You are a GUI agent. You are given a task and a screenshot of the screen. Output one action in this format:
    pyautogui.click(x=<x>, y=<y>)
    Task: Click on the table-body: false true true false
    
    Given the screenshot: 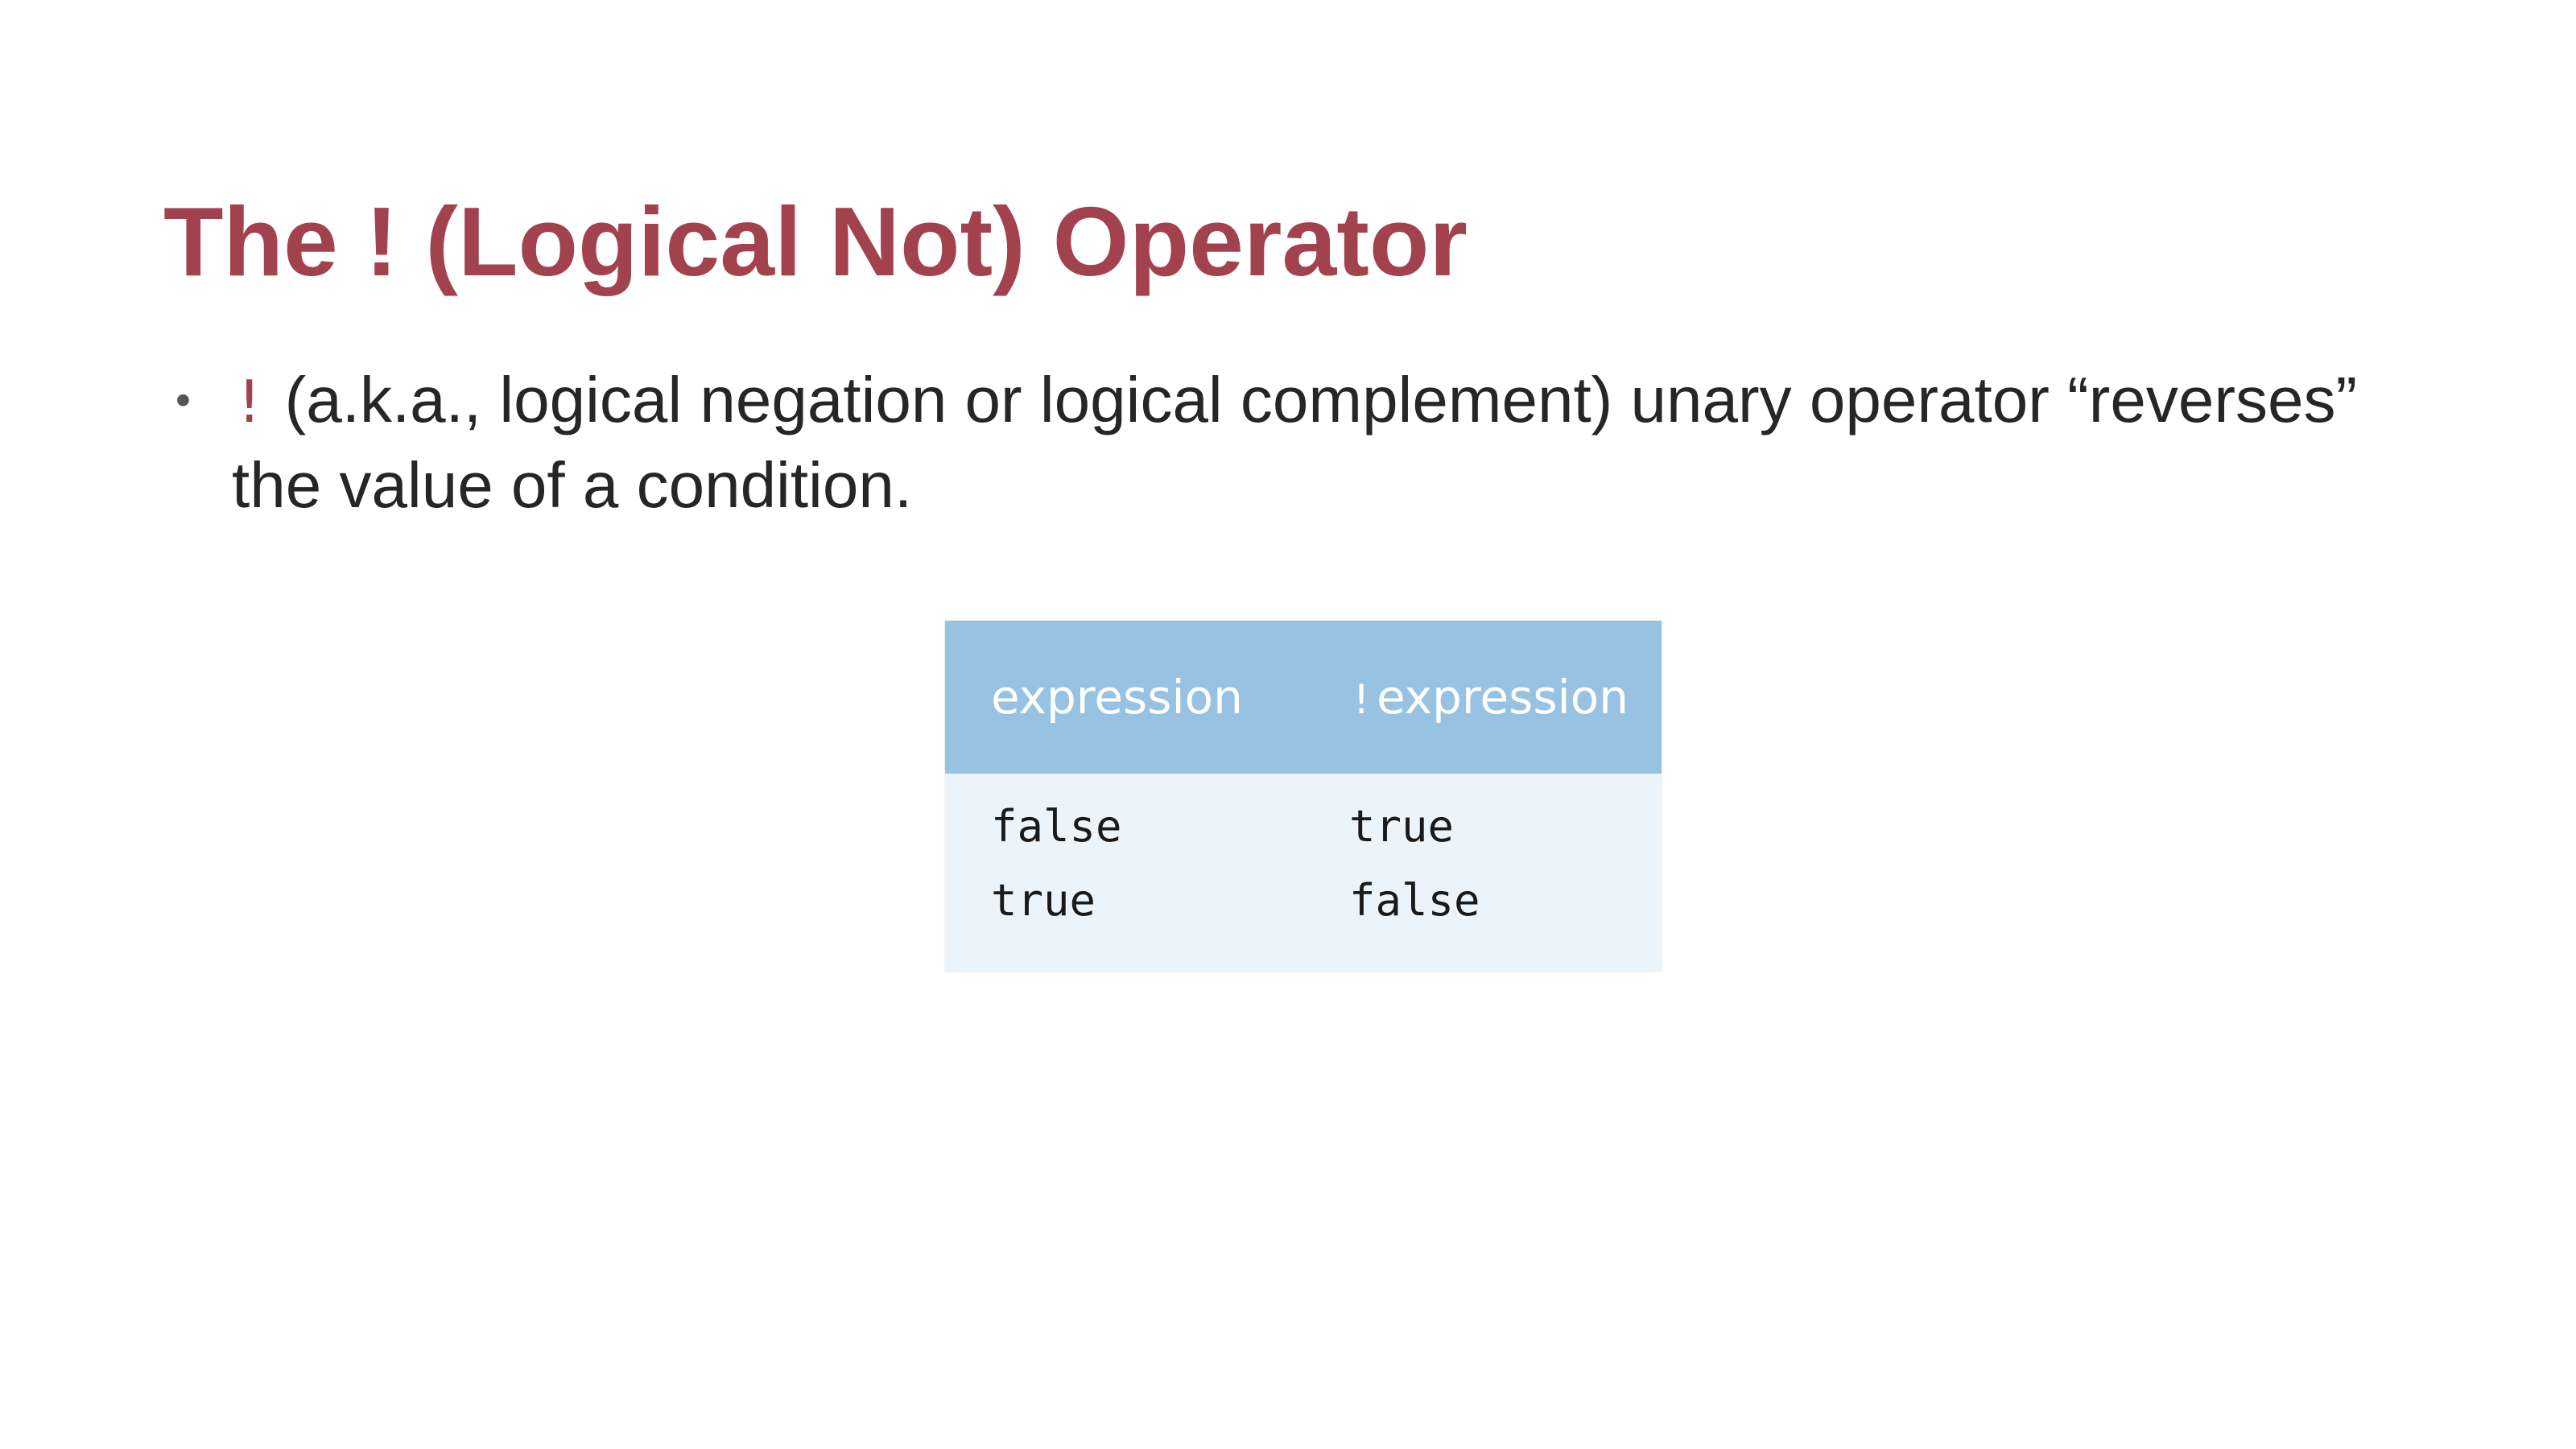 What is the action you would take?
    pyautogui.click(x=1303, y=873)
    